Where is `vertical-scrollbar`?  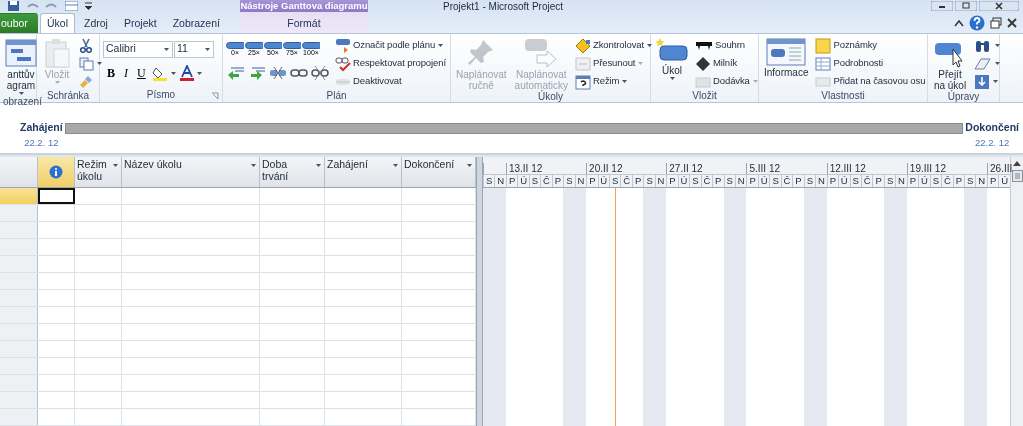
vertical-scrollbar is located at coordinates (1016, 291).